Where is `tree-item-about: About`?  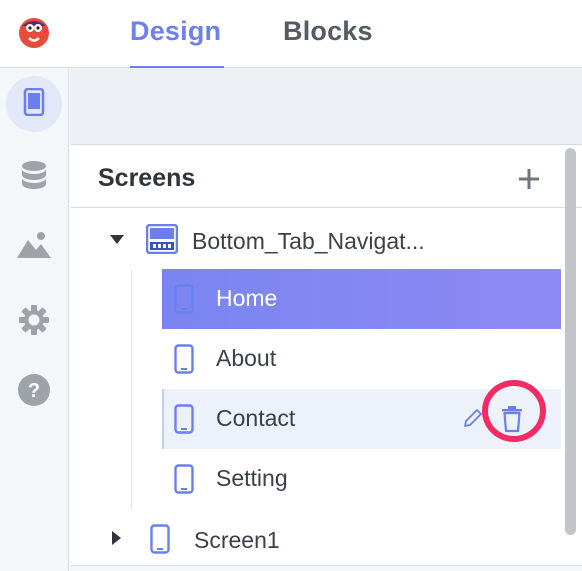
tree-item-about: About is located at coordinates (361, 359).